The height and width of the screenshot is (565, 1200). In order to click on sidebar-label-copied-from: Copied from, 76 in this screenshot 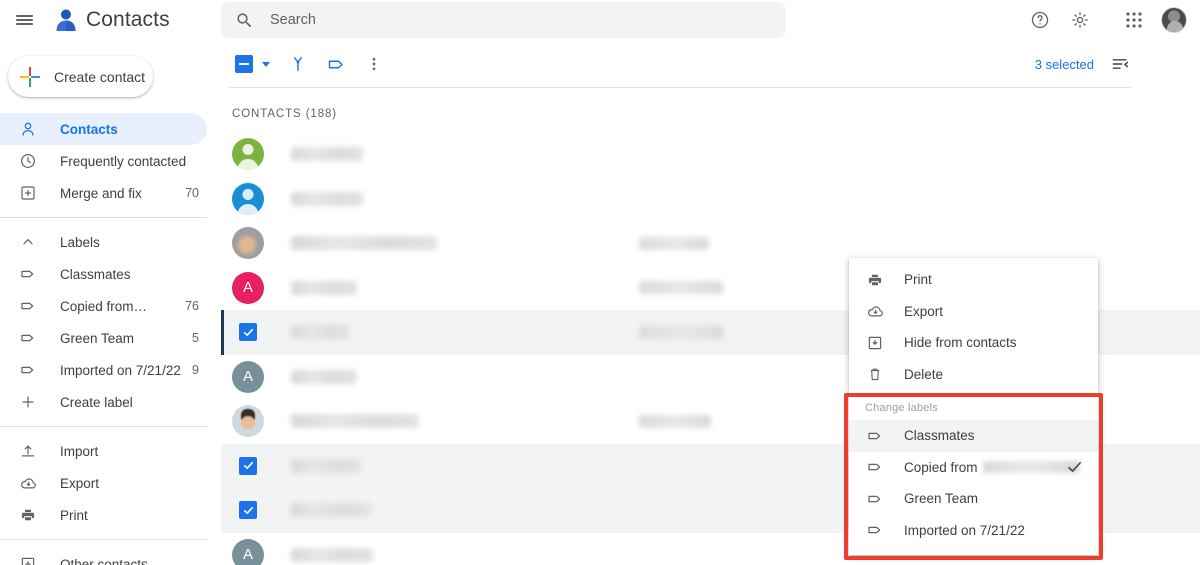, I will do `click(103, 306)`.